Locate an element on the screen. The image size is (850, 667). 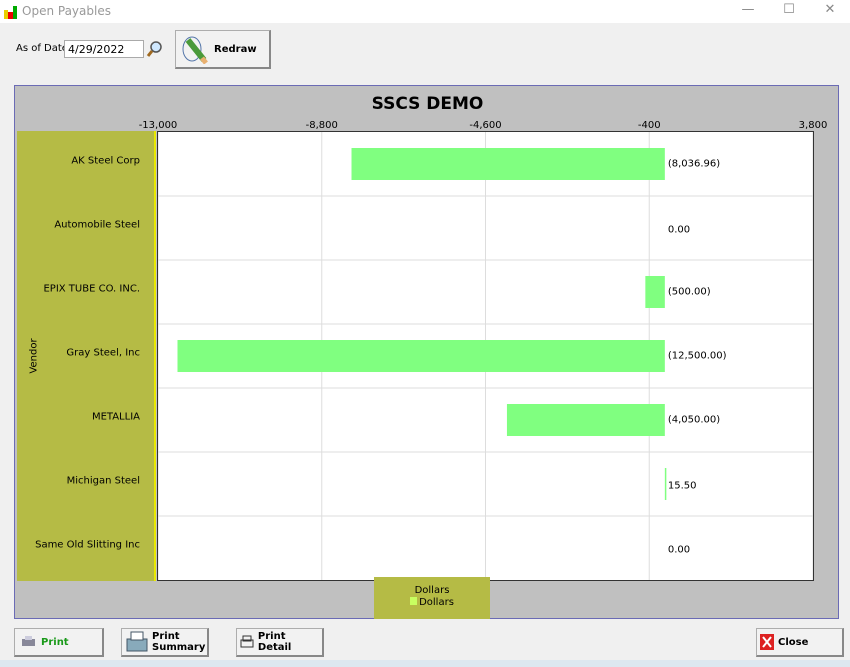
category-label: Automobile Steel is located at coordinates (97, 225).